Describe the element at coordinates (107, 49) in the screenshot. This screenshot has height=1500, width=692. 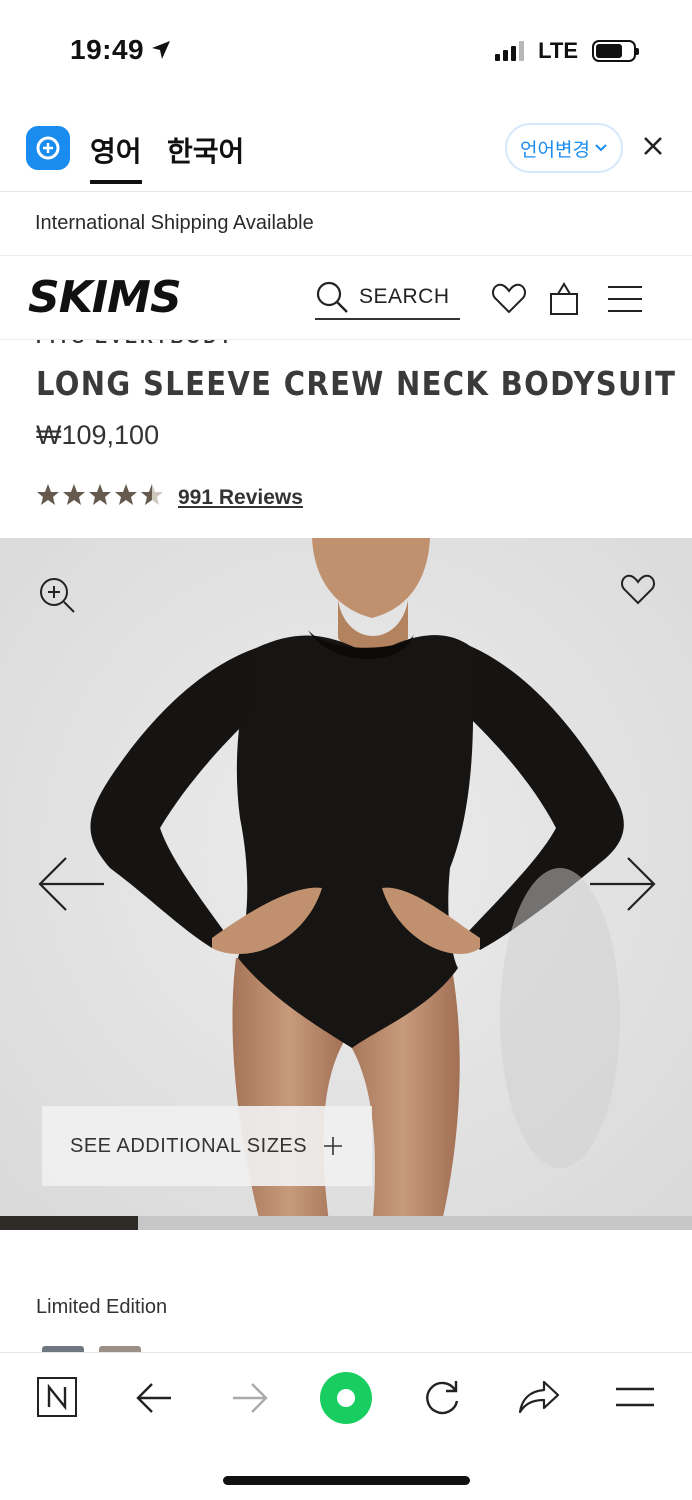
I see `time-text: 19:49` at that location.